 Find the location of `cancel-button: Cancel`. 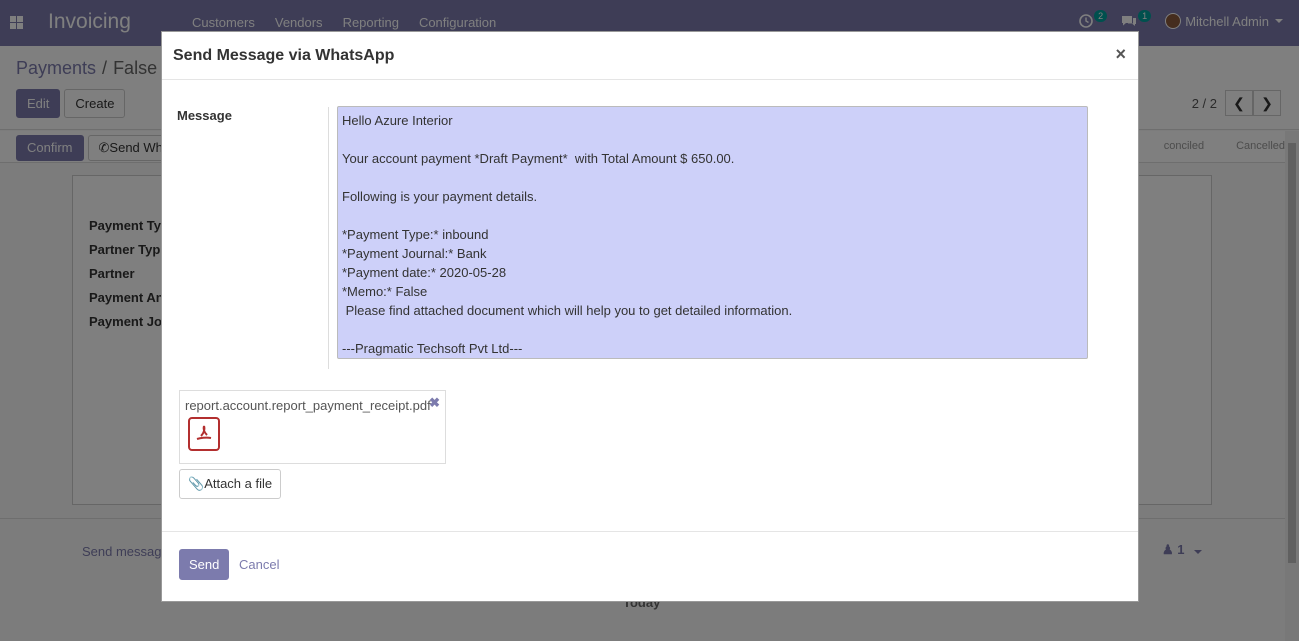

cancel-button: Cancel is located at coordinates (259, 564).